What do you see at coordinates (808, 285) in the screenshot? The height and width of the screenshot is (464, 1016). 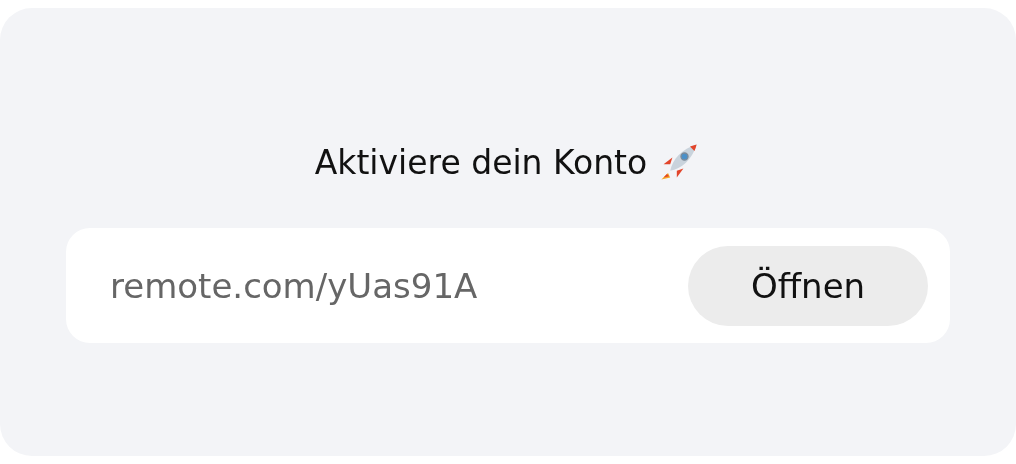 I see `open-button: Öffnen` at bounding box center [808, 285].